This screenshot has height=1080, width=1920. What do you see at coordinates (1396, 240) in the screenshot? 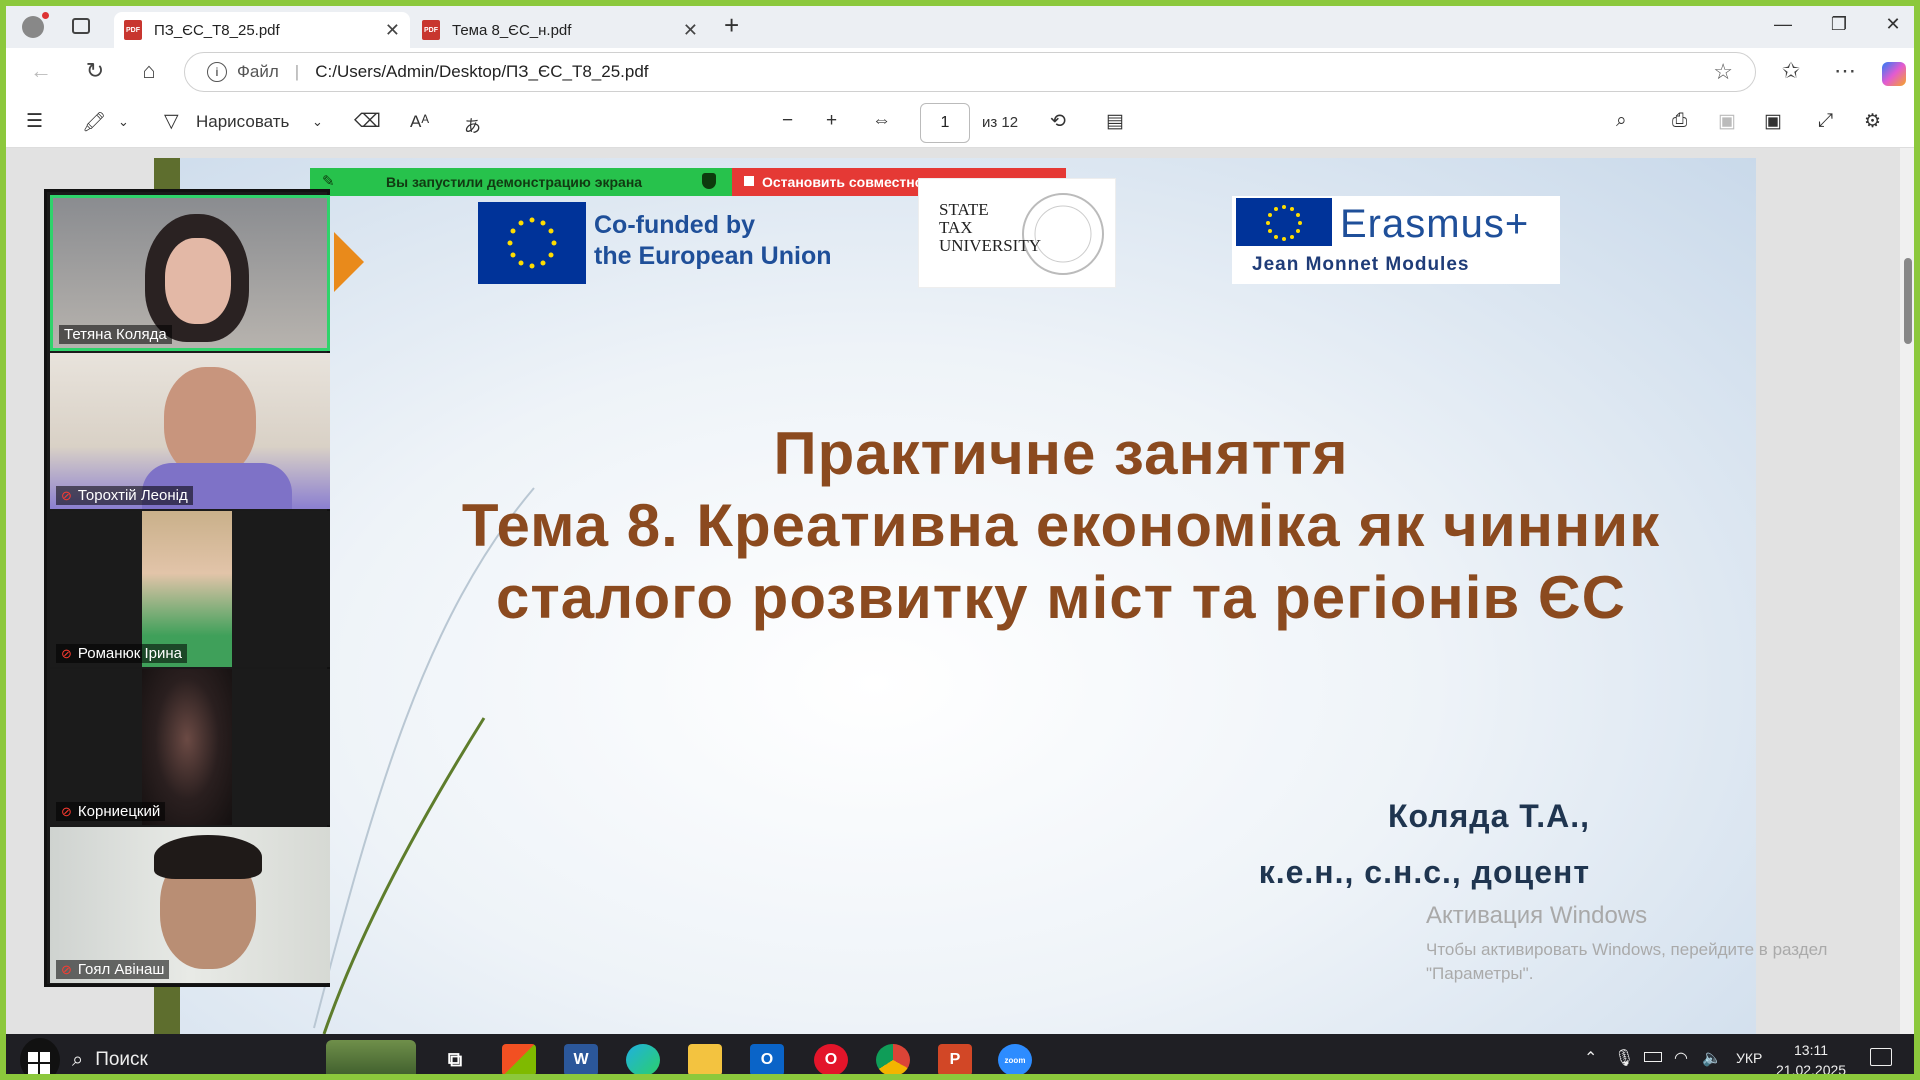
I see `erasmus-jean-monnet-logo: Erasmus+ Jean Monnet Modules` at bounding box center [1396, 240].